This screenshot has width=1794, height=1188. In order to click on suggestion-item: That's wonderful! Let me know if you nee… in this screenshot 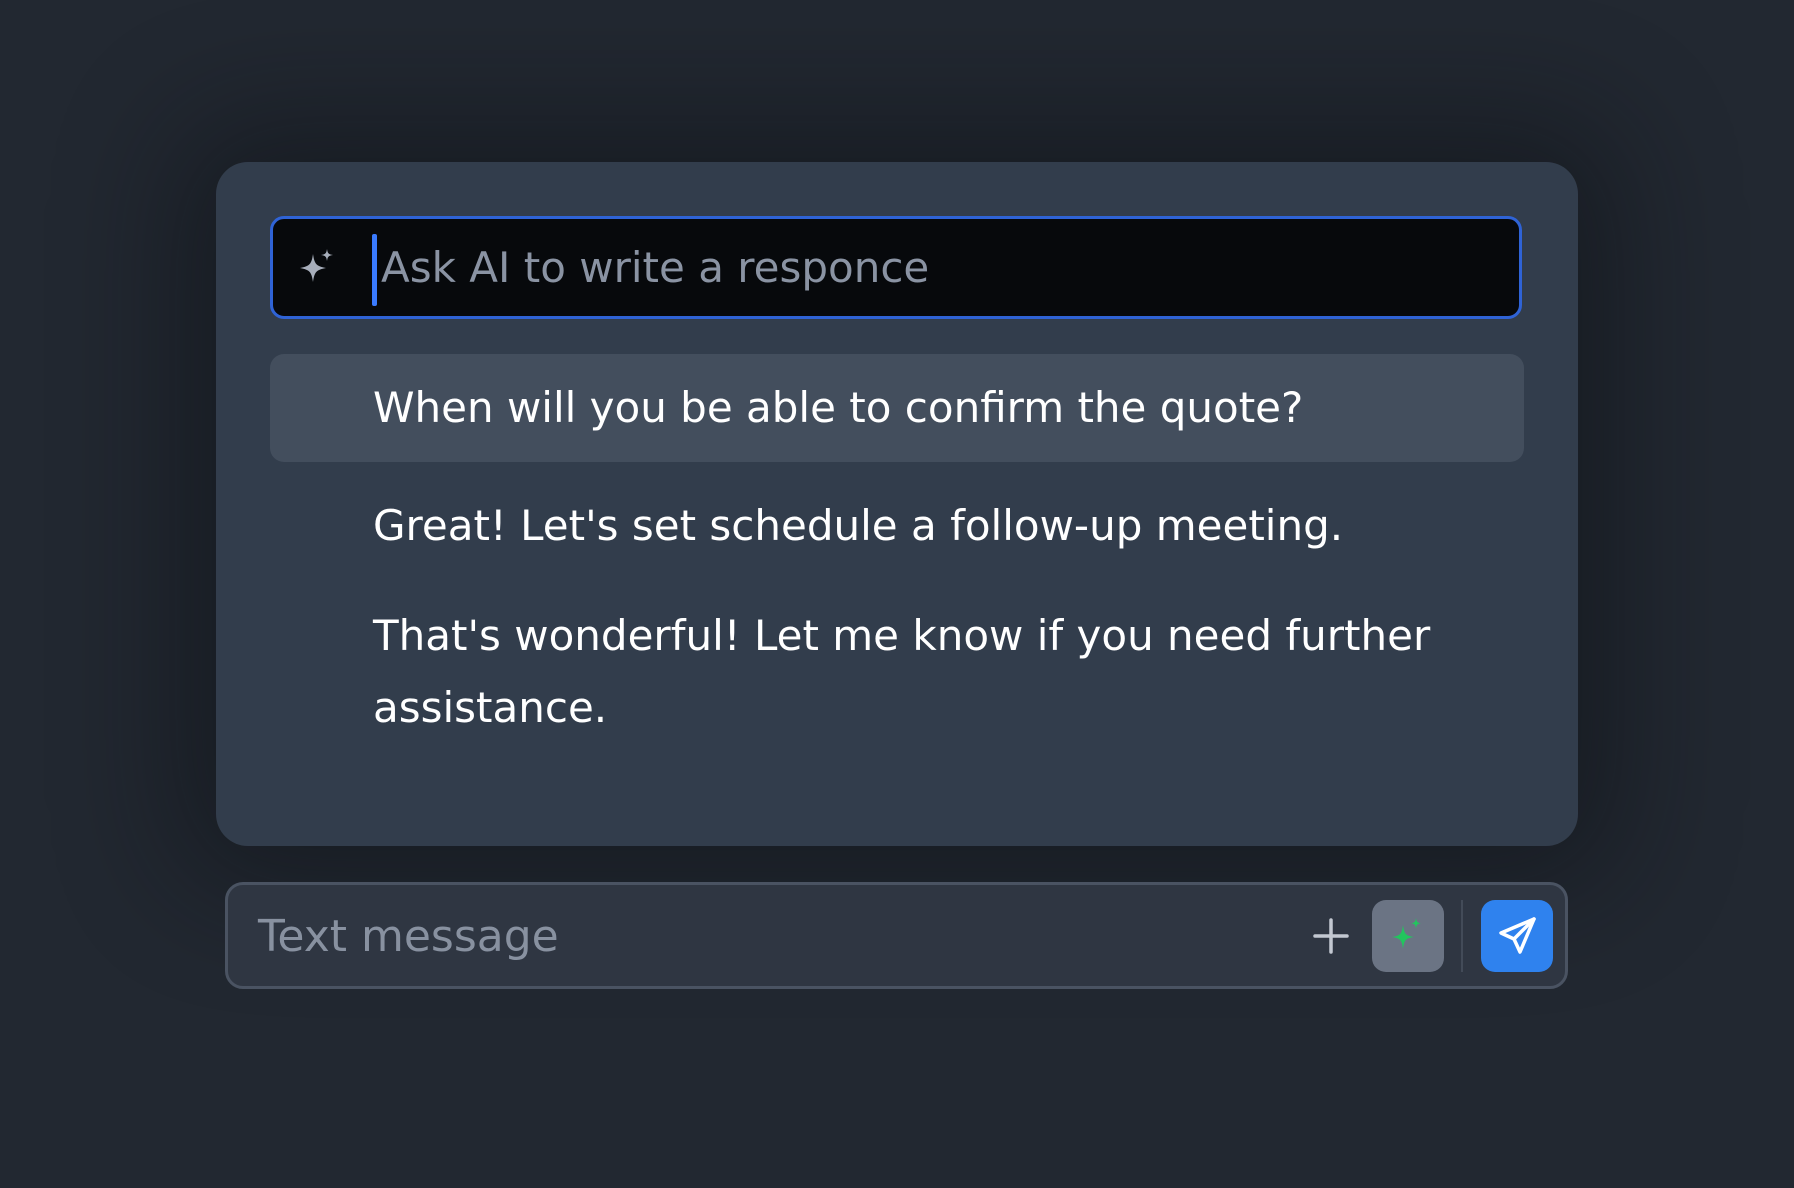, I will do `click(897, 668)`.